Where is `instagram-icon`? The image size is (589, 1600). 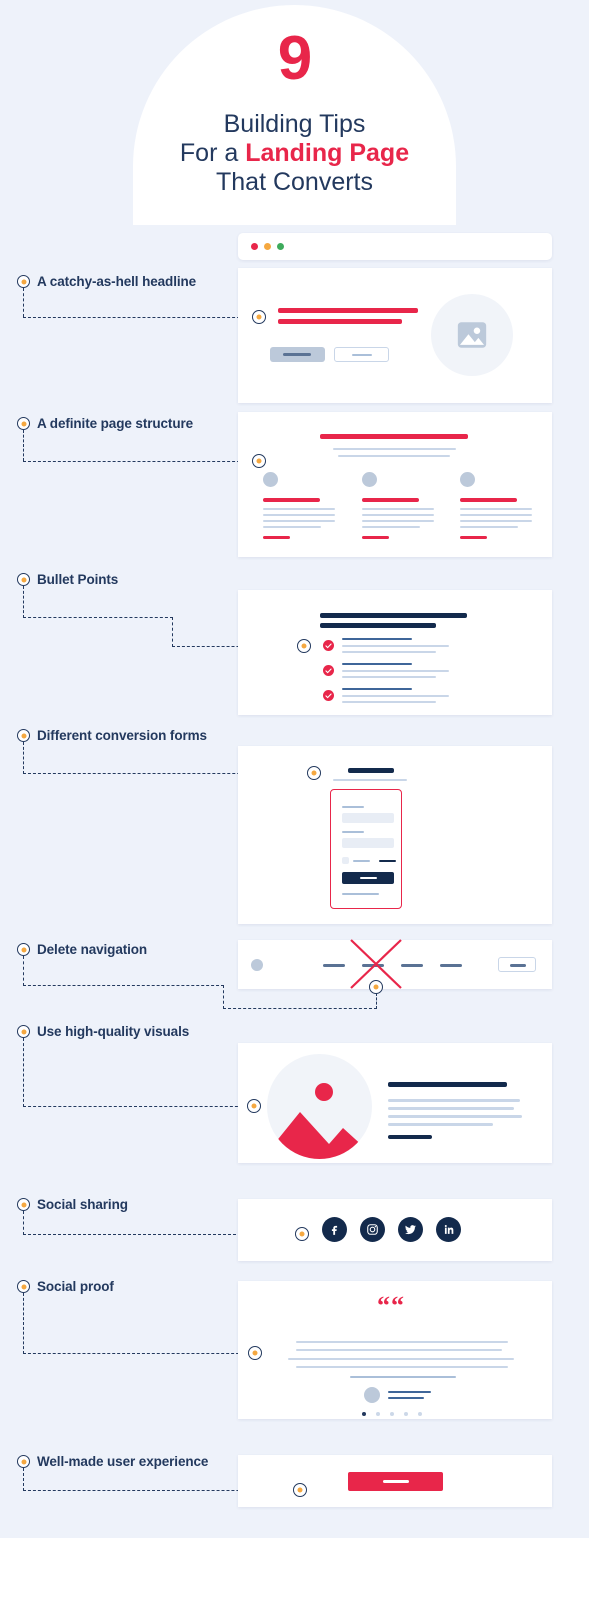
instagram-icon is located at coordinates (372, 1229).